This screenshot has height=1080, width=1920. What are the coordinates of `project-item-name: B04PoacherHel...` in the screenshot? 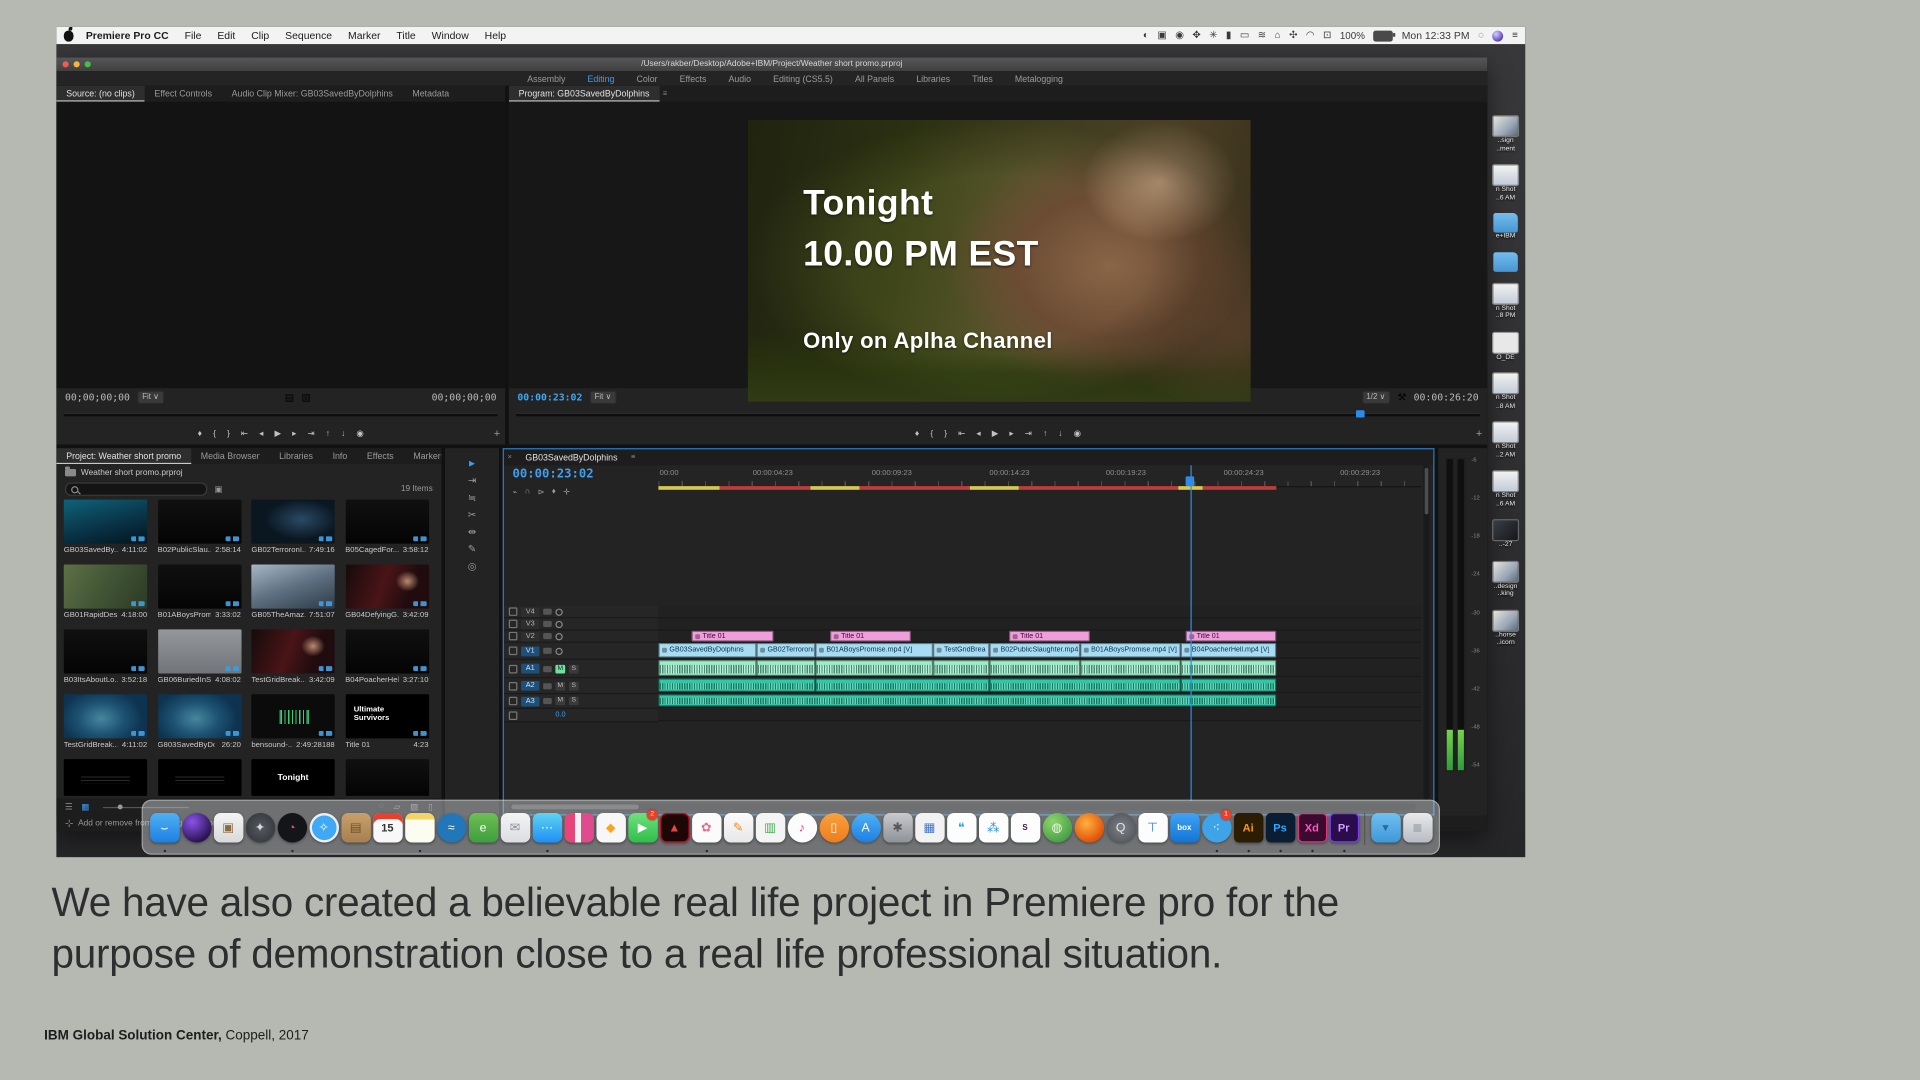 It's located at (372, 680).